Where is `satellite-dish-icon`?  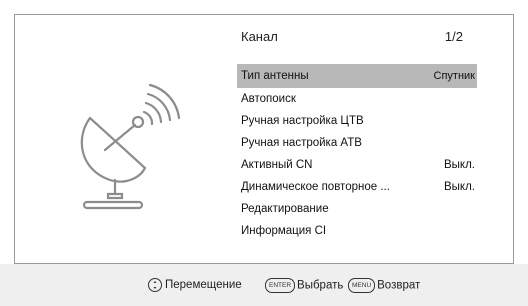 satellite-dish-icon is located at coordinates (130, 145).